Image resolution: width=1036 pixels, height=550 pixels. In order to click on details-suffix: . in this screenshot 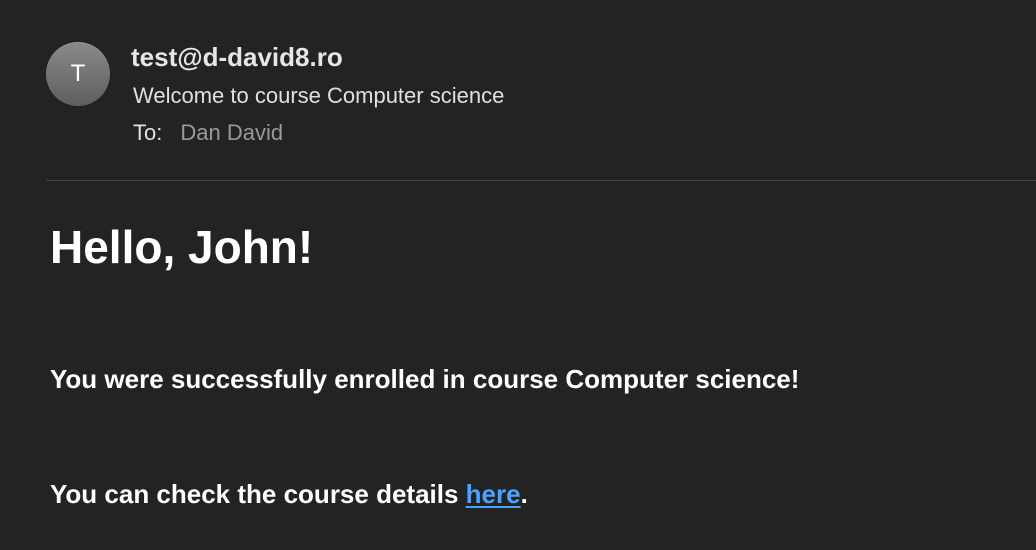, I will do `click(524, 494)`.